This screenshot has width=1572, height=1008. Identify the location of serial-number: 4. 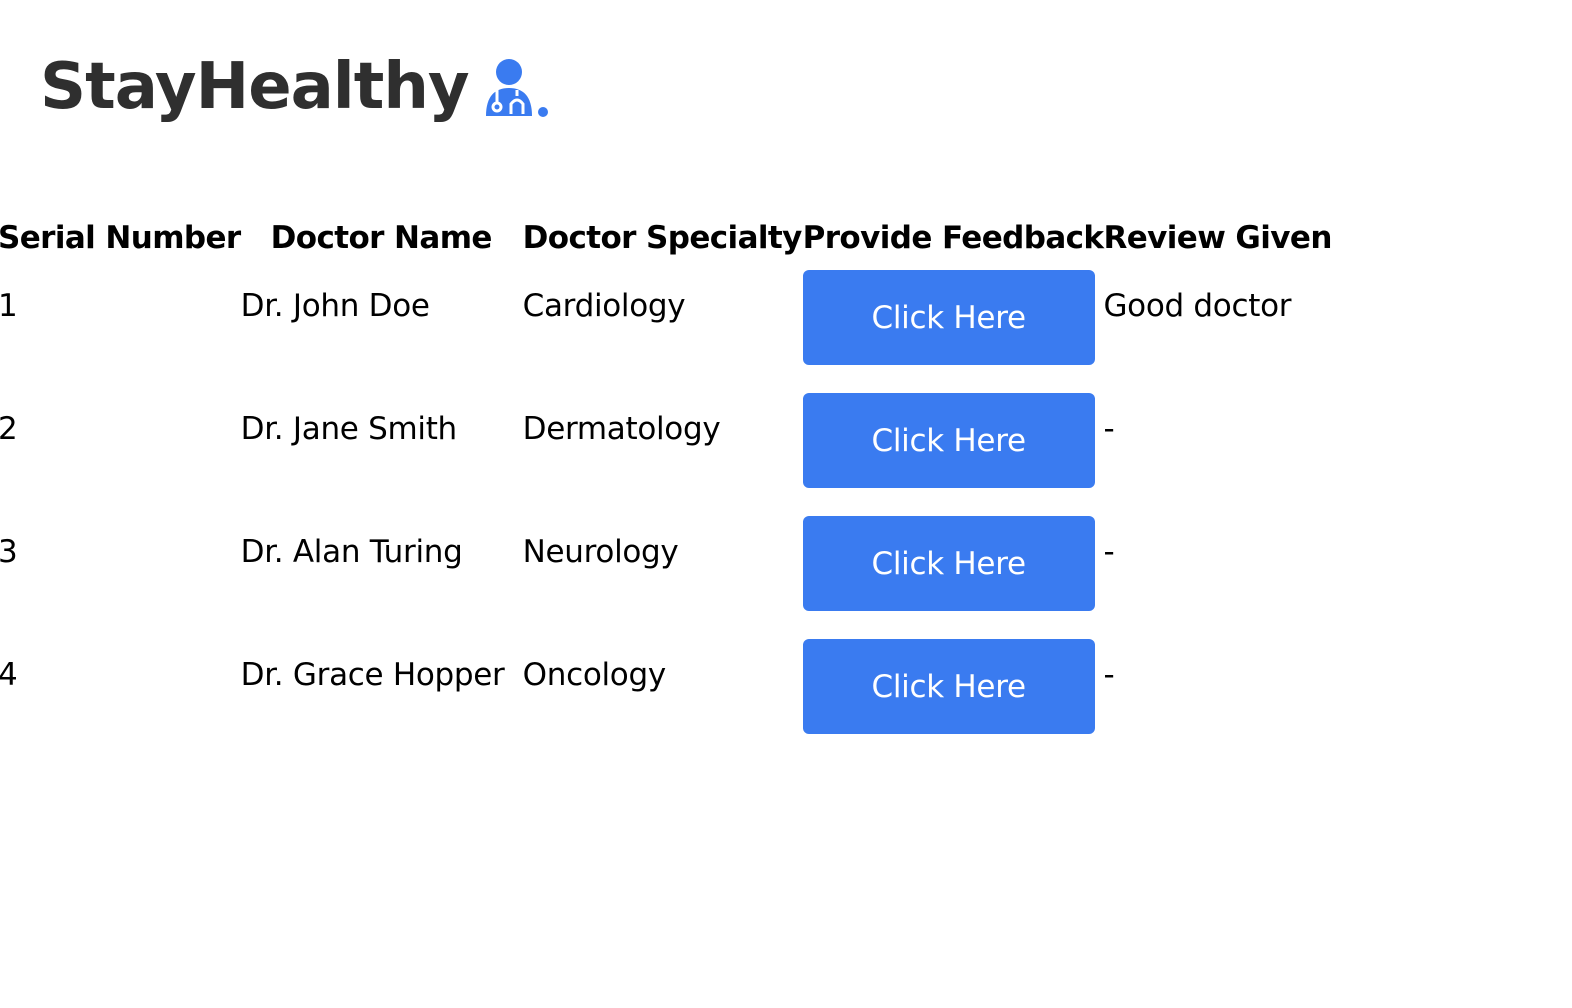
(9, 675).